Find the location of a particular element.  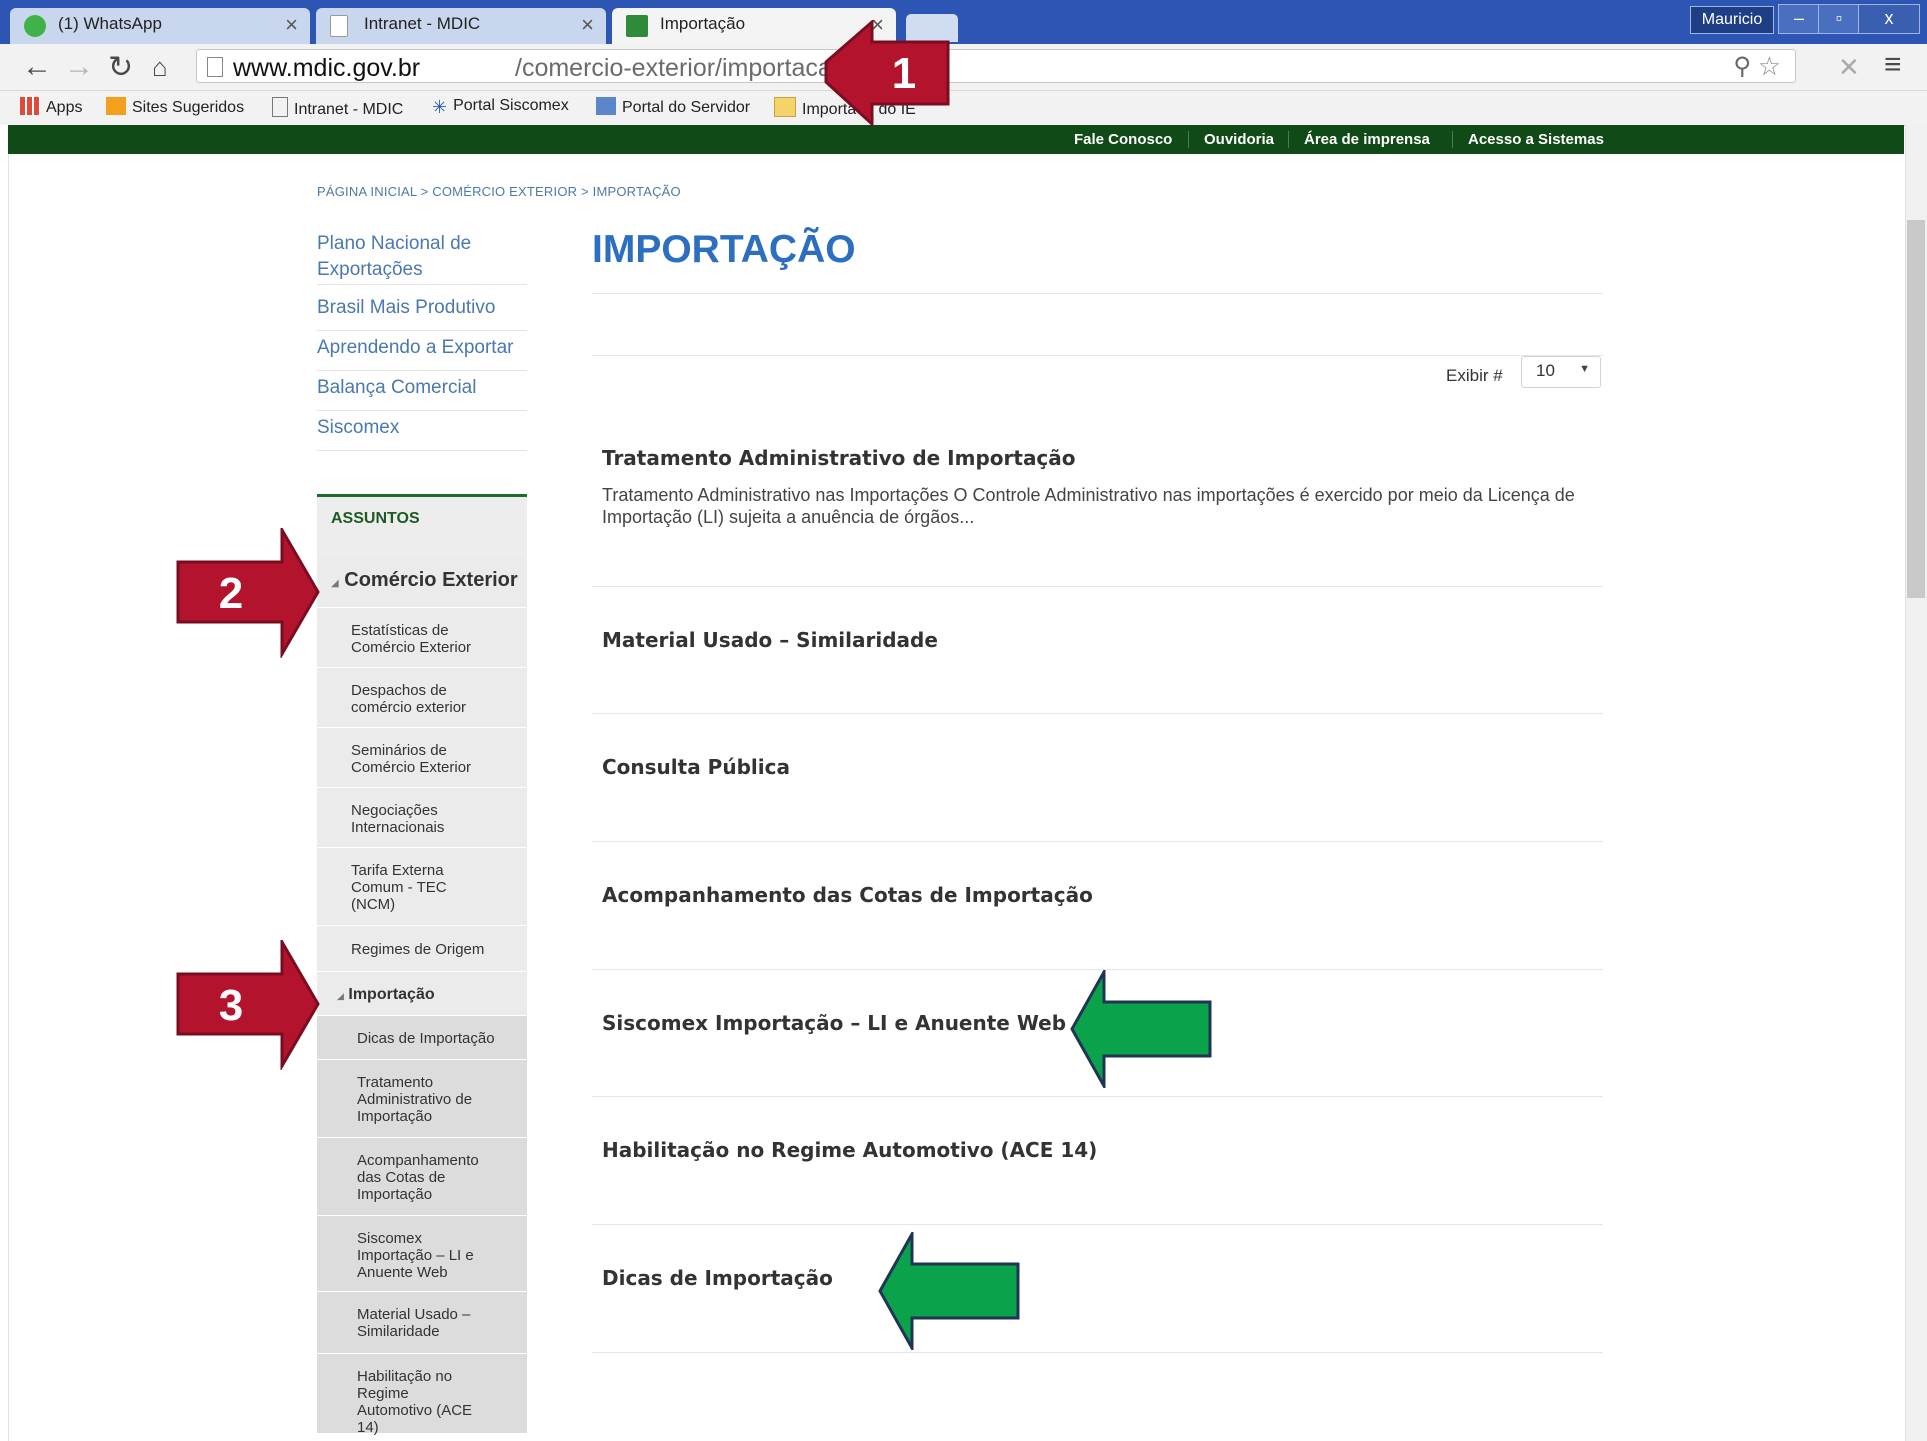

apps-icon is located at coordinates (30, 106).